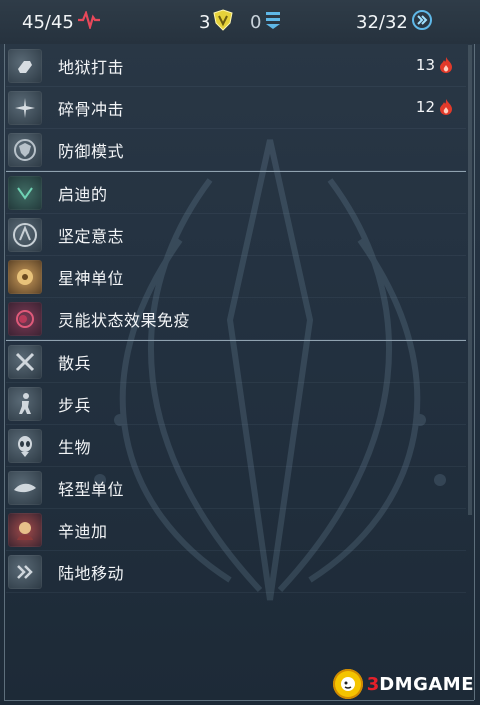 The image size is (480, 705). Describe the element at coordinates (347, 684) in the screenshot. I see `watermark-logo-icon` at that location.